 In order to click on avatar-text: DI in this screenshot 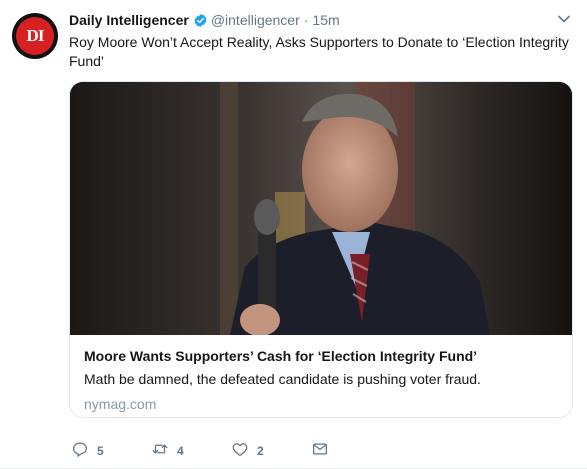, I will do `click(35, 35)`.